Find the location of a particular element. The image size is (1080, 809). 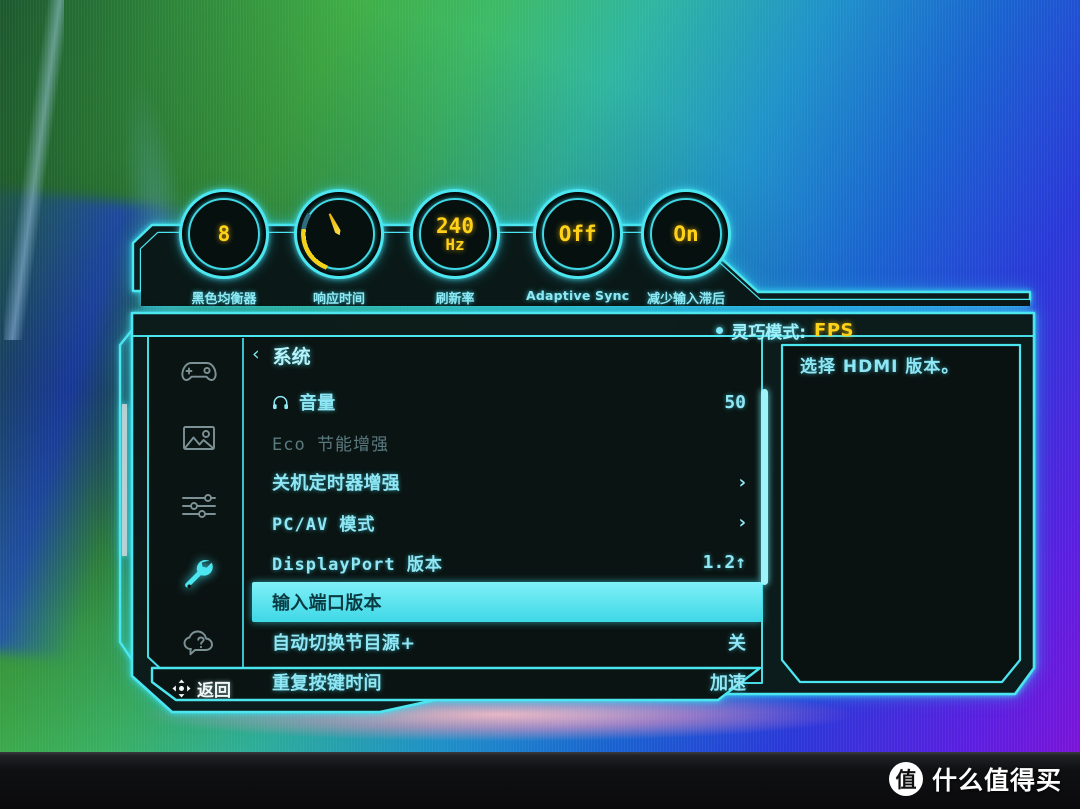

help-cloud-icon is located at coordinates (198, 643).